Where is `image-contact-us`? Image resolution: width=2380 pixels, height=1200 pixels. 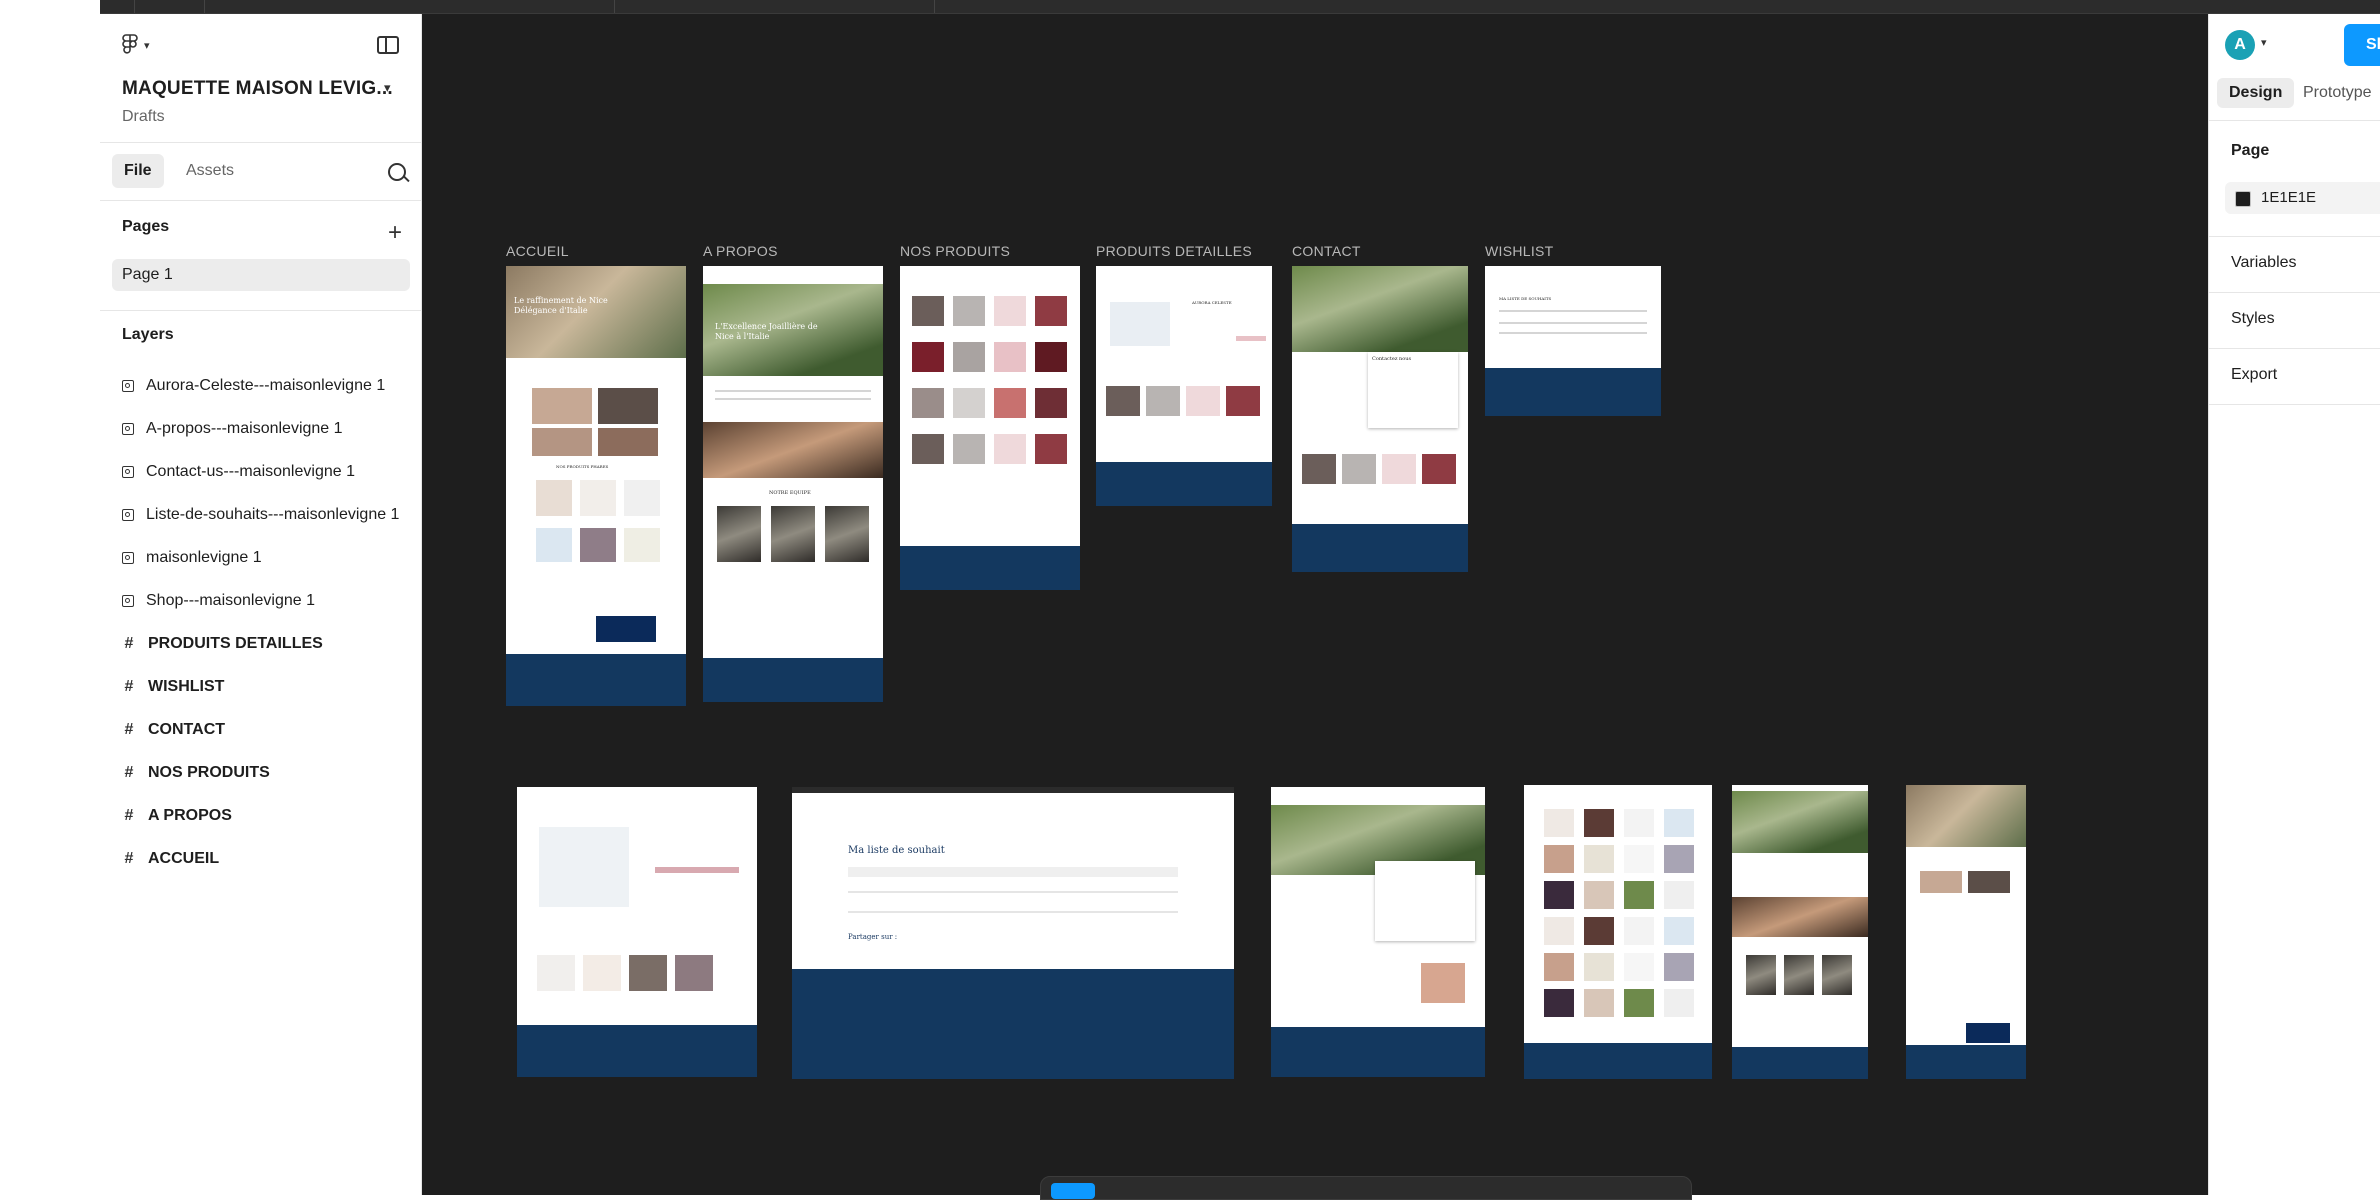
image-contact-us is located at coordinates (1378, 932).